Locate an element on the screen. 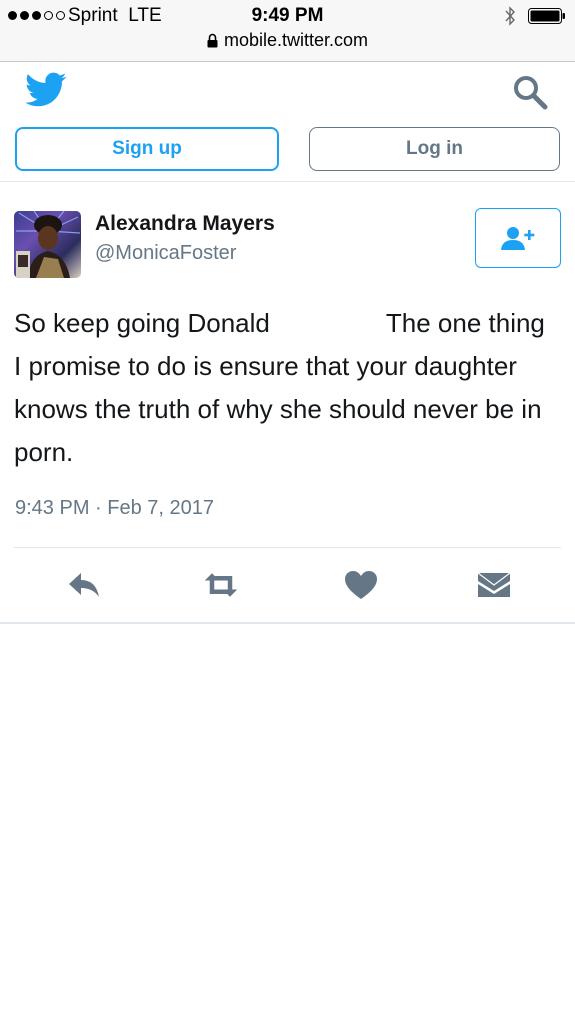 The image size is (575, 1024). header-divider is located at coordinates (287, 181).